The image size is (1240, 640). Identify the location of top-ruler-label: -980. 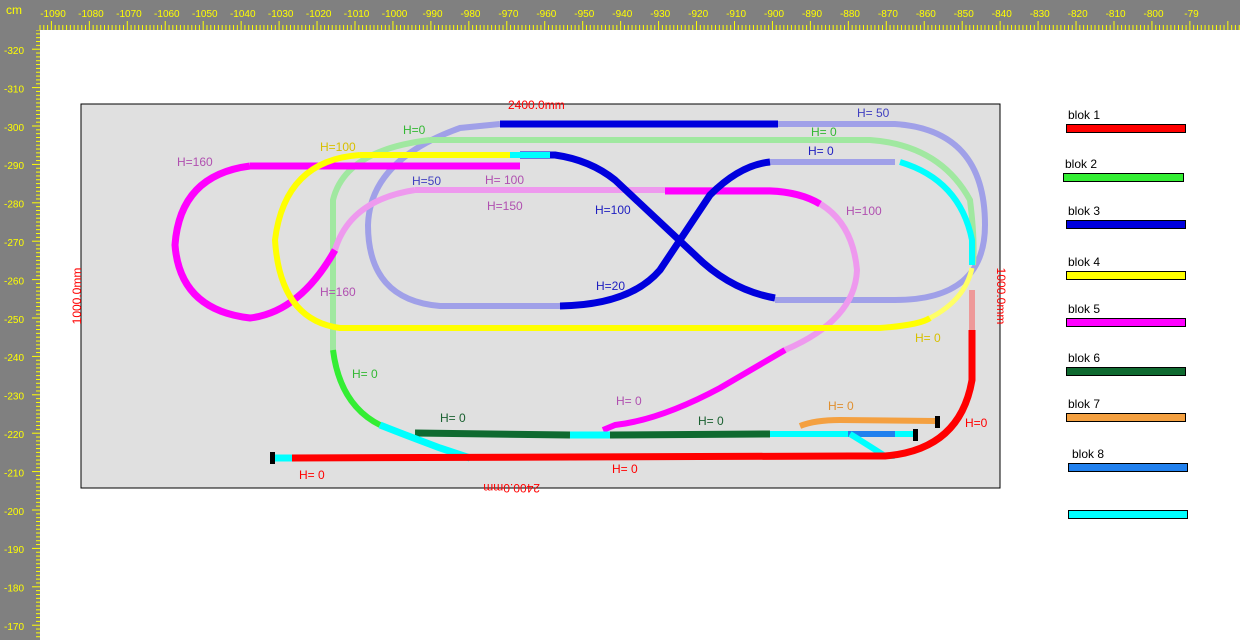
(470, 14).